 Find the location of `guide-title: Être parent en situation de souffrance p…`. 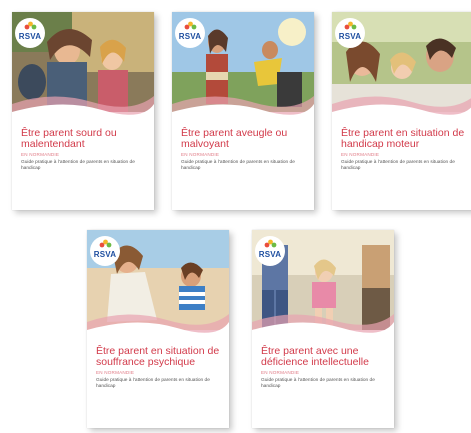

guide-title: Être parent en situation de souffrance p… is located at coordinates (158, 356).